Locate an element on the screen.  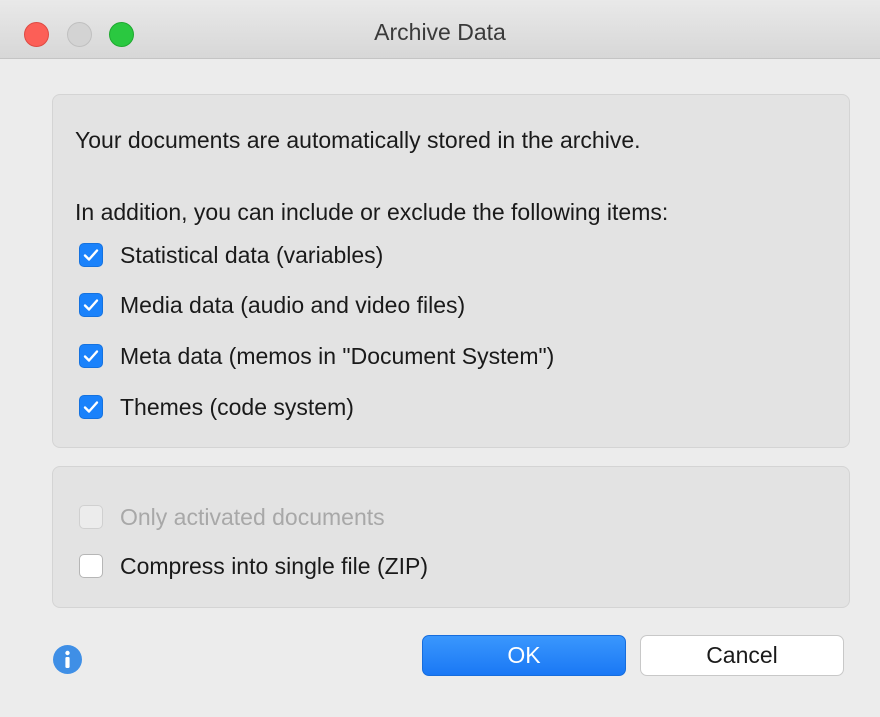
checkbox-row-meta-data: Meta data (memos in "Document System") is located at coordinates (316, 356).